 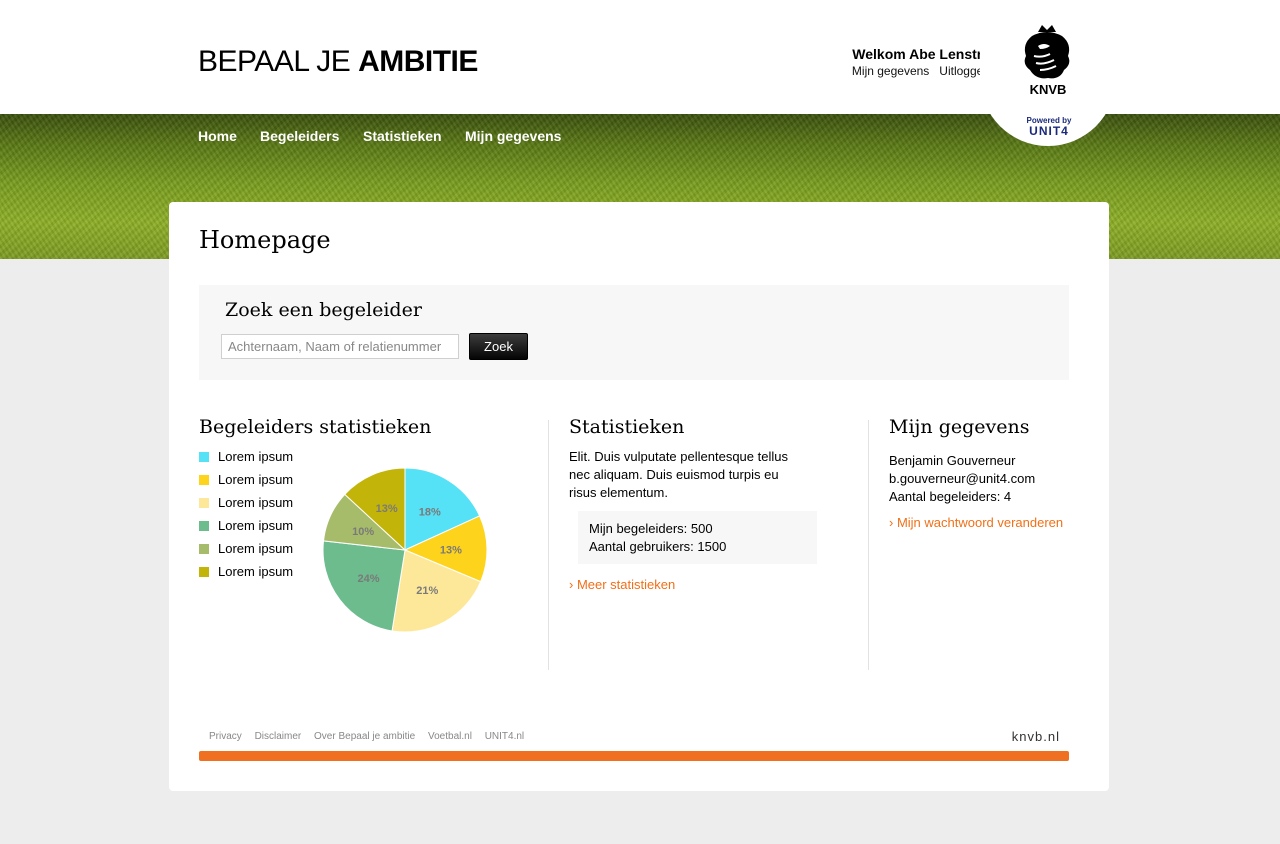 What do you see at coordinates (427, 591) in the screenshot?
I see `pie-slice-label: 21%` at bounding box center [427, 591].